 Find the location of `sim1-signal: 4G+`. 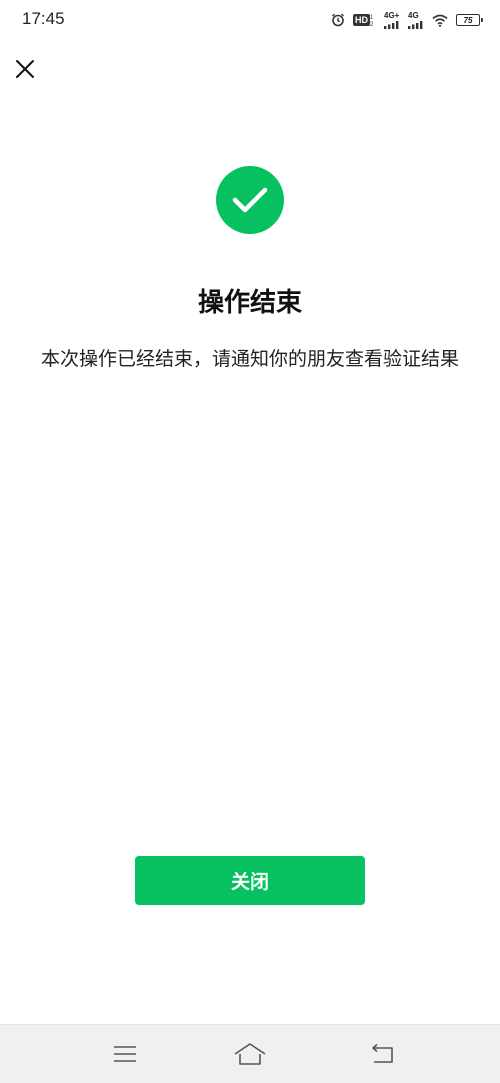

sim1-signal: 4G+ is located at coordinates (392, 19).